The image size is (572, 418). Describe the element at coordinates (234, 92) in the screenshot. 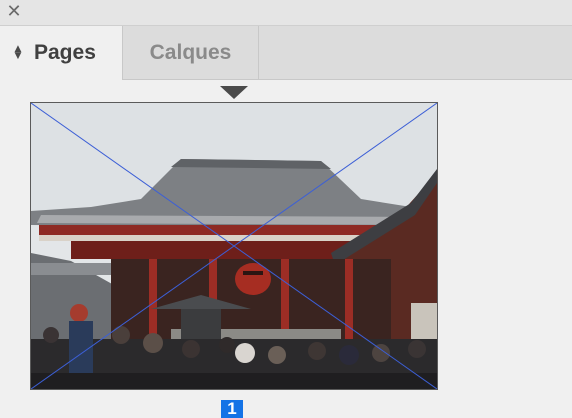

I see `master-marker-icon` at that location.